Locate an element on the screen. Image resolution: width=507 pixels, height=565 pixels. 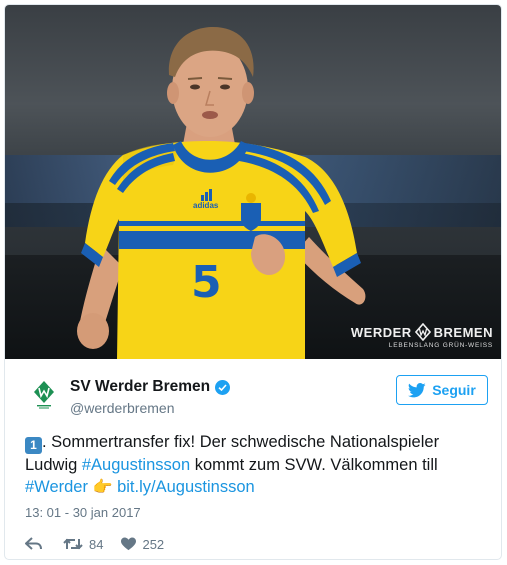
tweet-actions: 84 252 is located at coordinates (94, 544).